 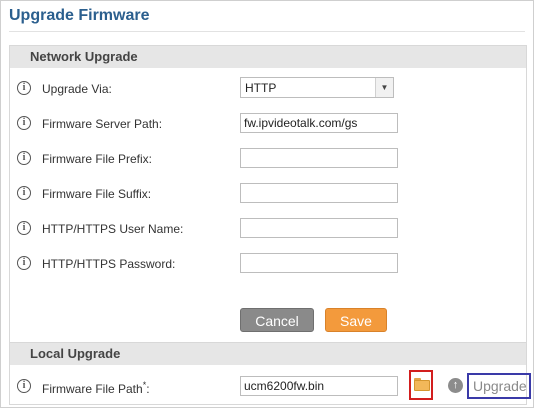 What do you see at coordinates (261, 88) in the screenshot?
I see `upgrade-via-value: HTTP` at bounding box center [261, 88].